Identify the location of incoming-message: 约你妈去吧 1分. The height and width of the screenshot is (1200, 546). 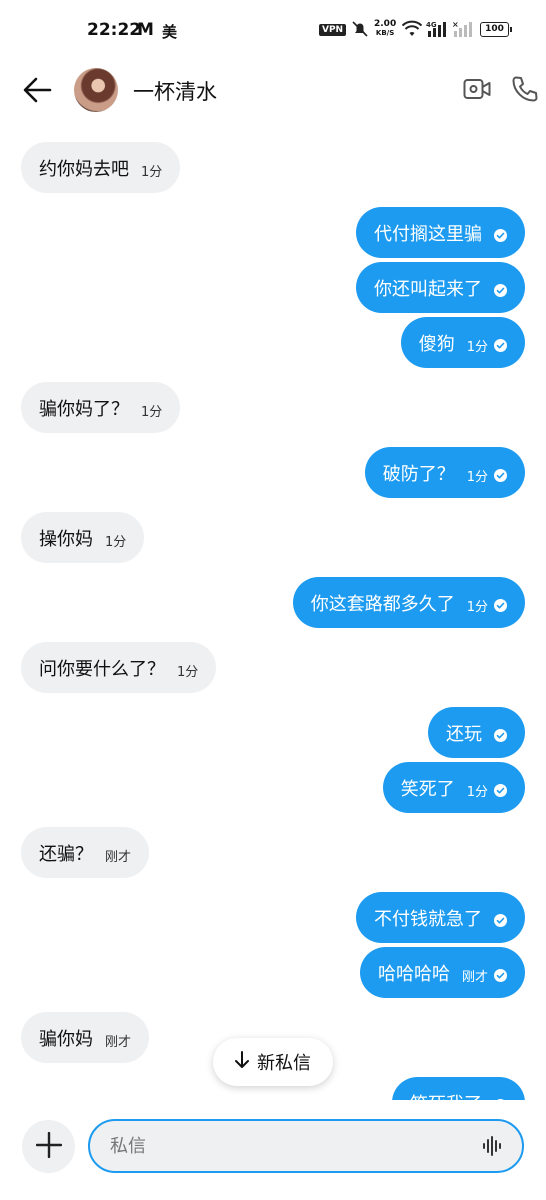
(101, 167).